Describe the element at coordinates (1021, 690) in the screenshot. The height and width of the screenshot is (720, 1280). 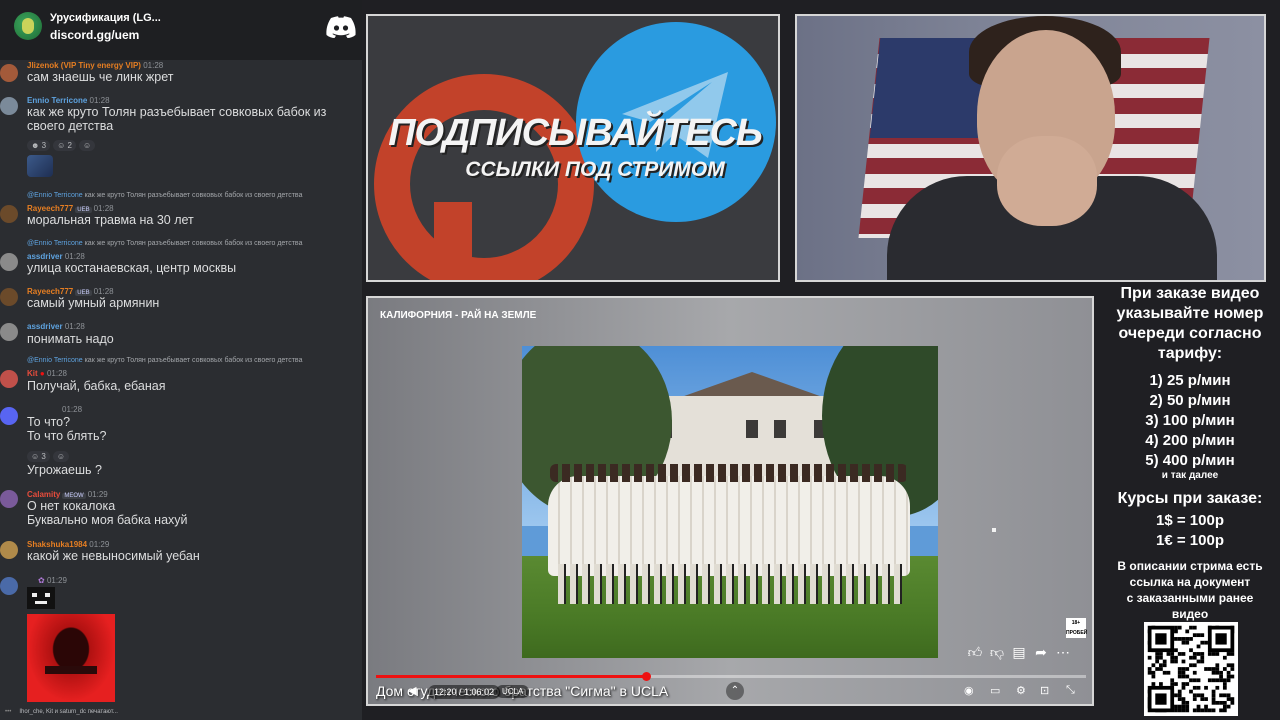
I see `settings-gear-icon: ⚙` at that location.